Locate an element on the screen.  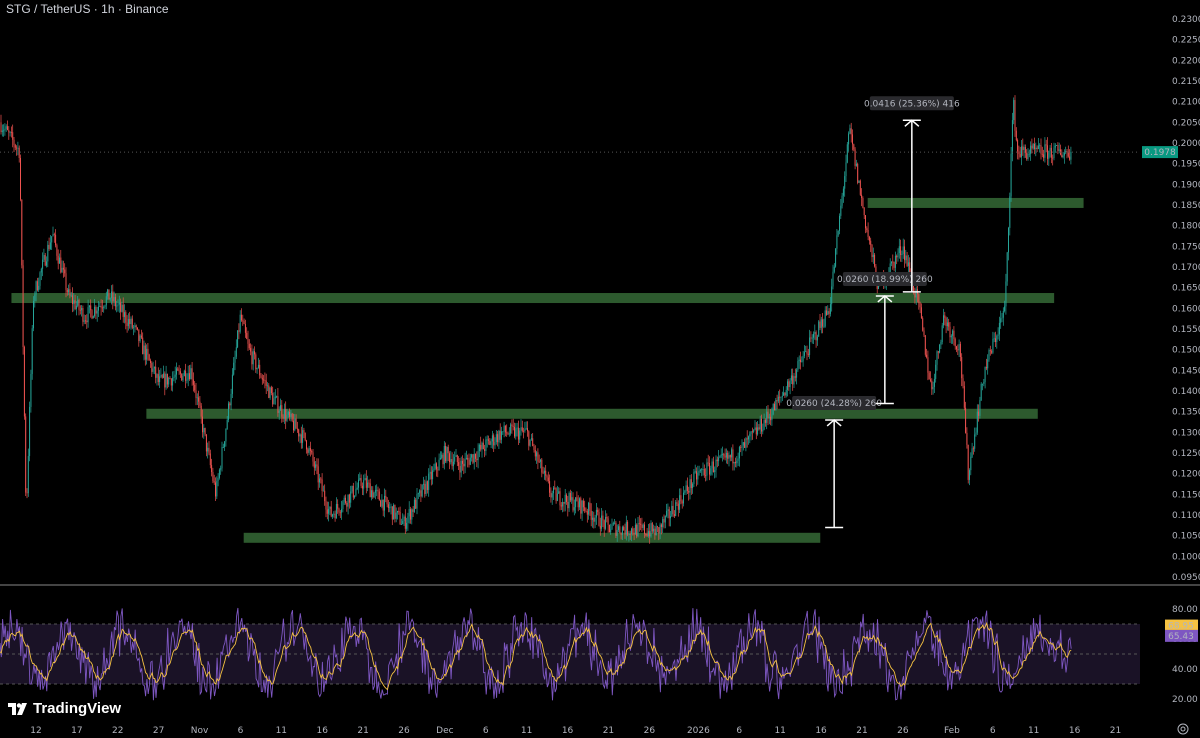
settings-icon is located at coordinates (1183, 729).